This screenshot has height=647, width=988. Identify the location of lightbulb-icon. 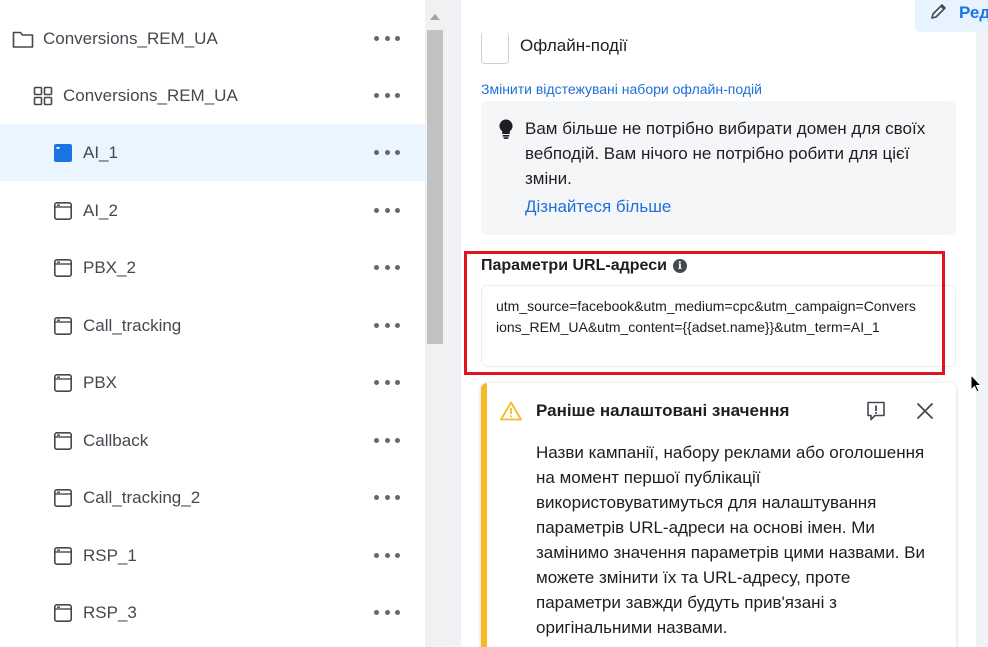
(506, 129).